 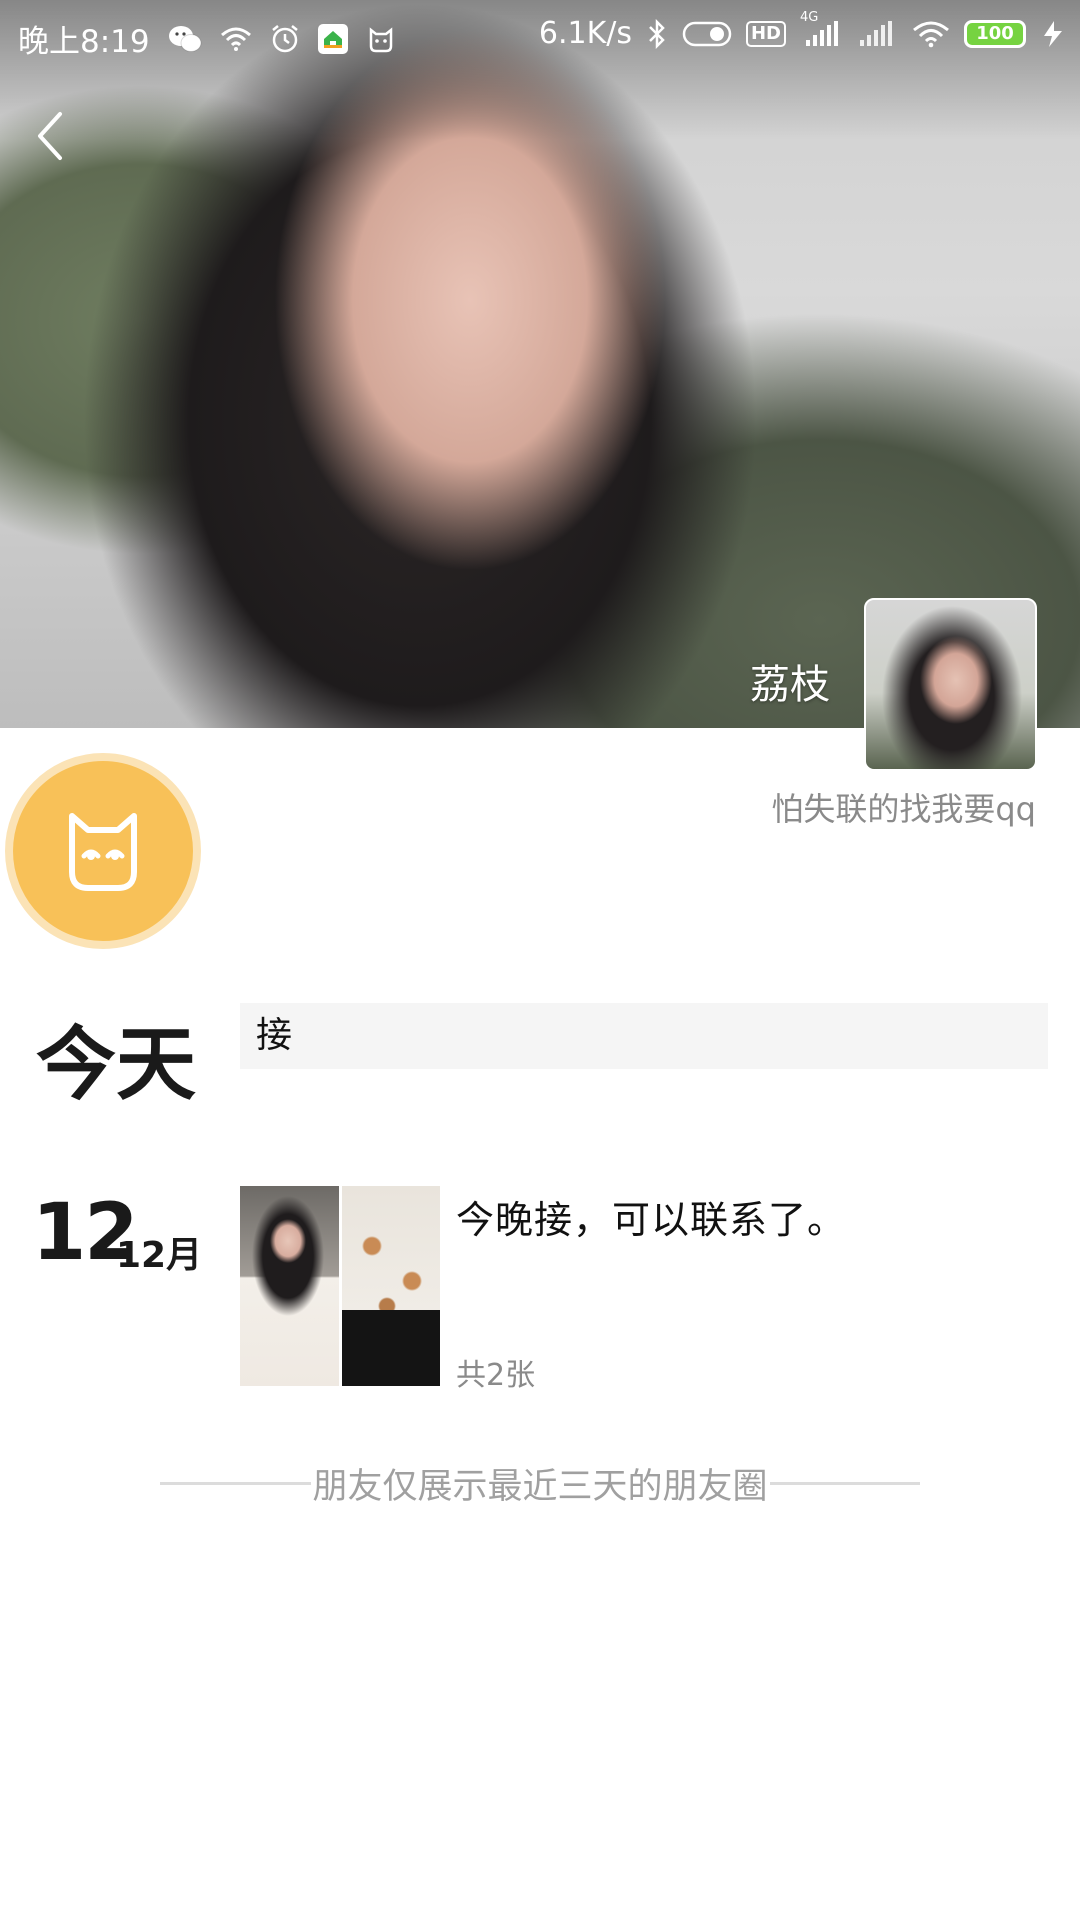 I want to click on cat-app-icon, so click(x=381, y=39).